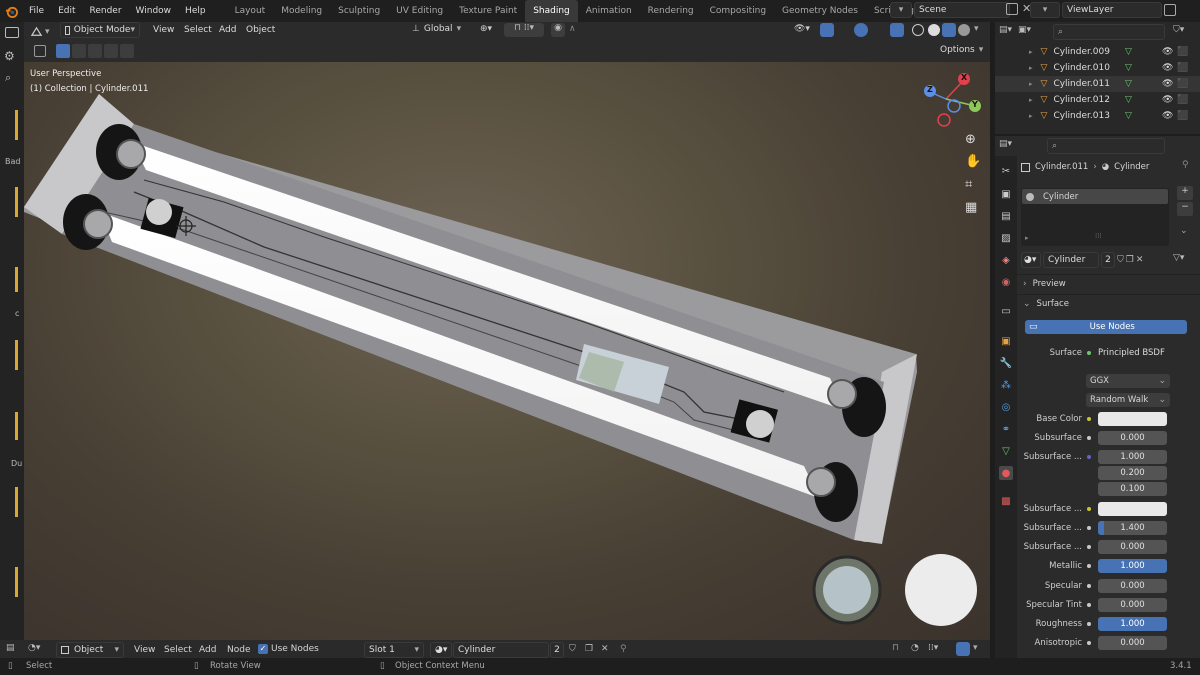 This screenshot has height=675, width=1200. Describe the element at coordinates (895, 648) in the screenshot. I see `snap-toggle-icon: ⊓` at that location.